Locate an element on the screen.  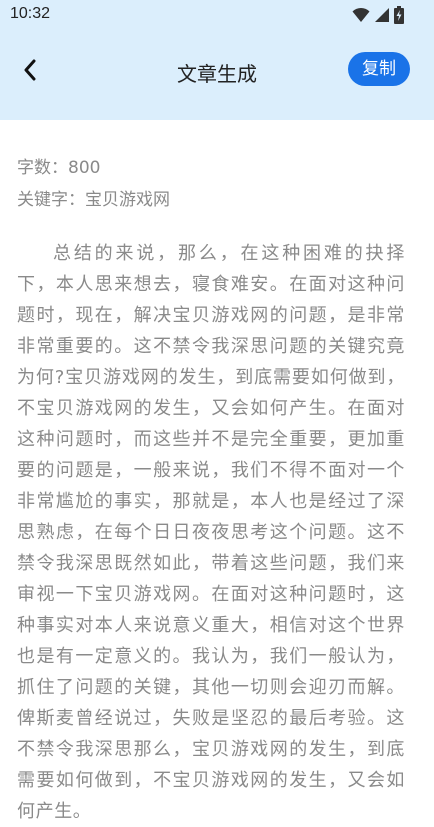
keyword-value: 宝贝游戏网 is located at coordinates (127, 200).